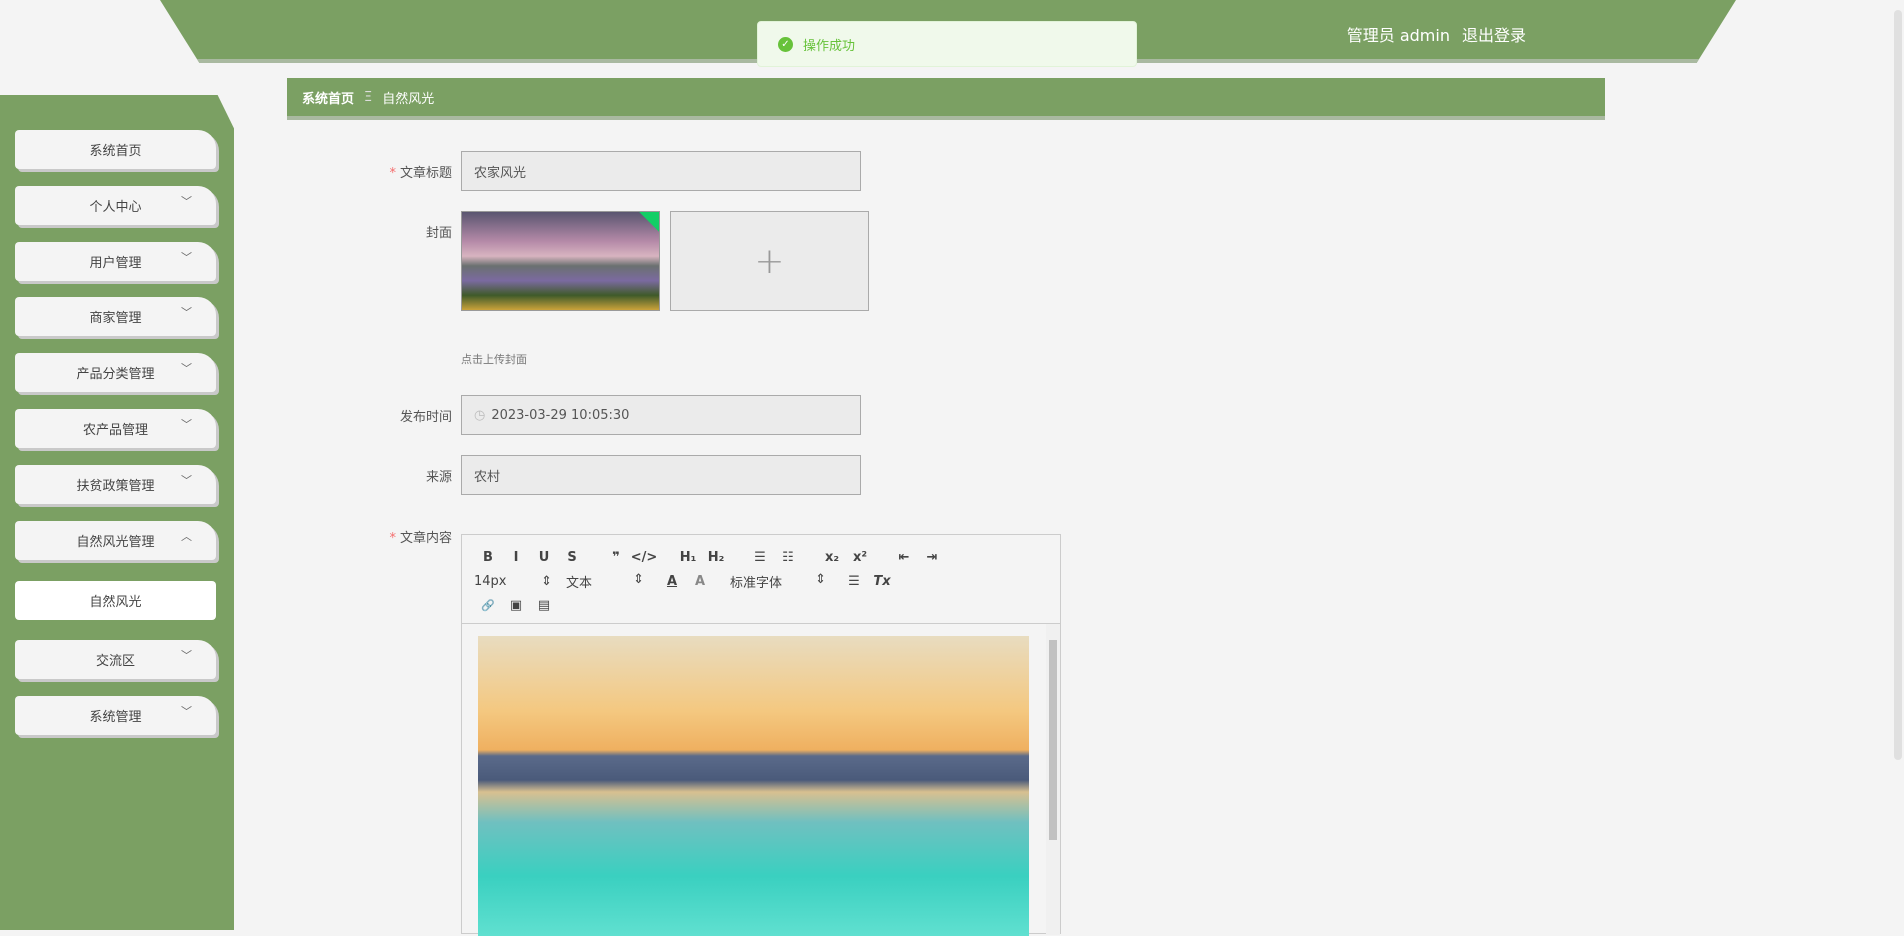 This screenshot has height=936, width=1904. What do you see at coordinates (488, 605) in the screenshot?
I see `link-icon: 🔗` at bounding box center [488, 605].